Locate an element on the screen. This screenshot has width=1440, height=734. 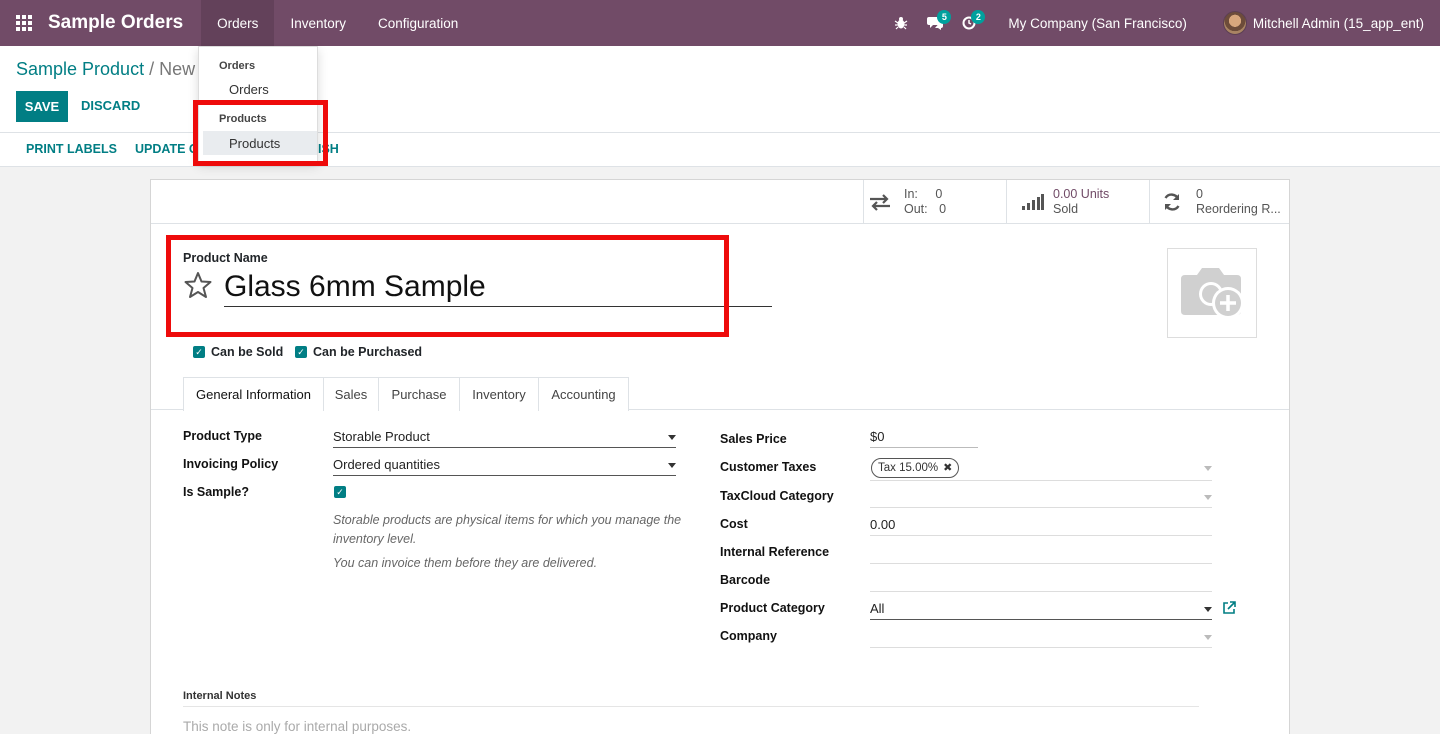
company-label: Company is located at coordinates (748, 636).